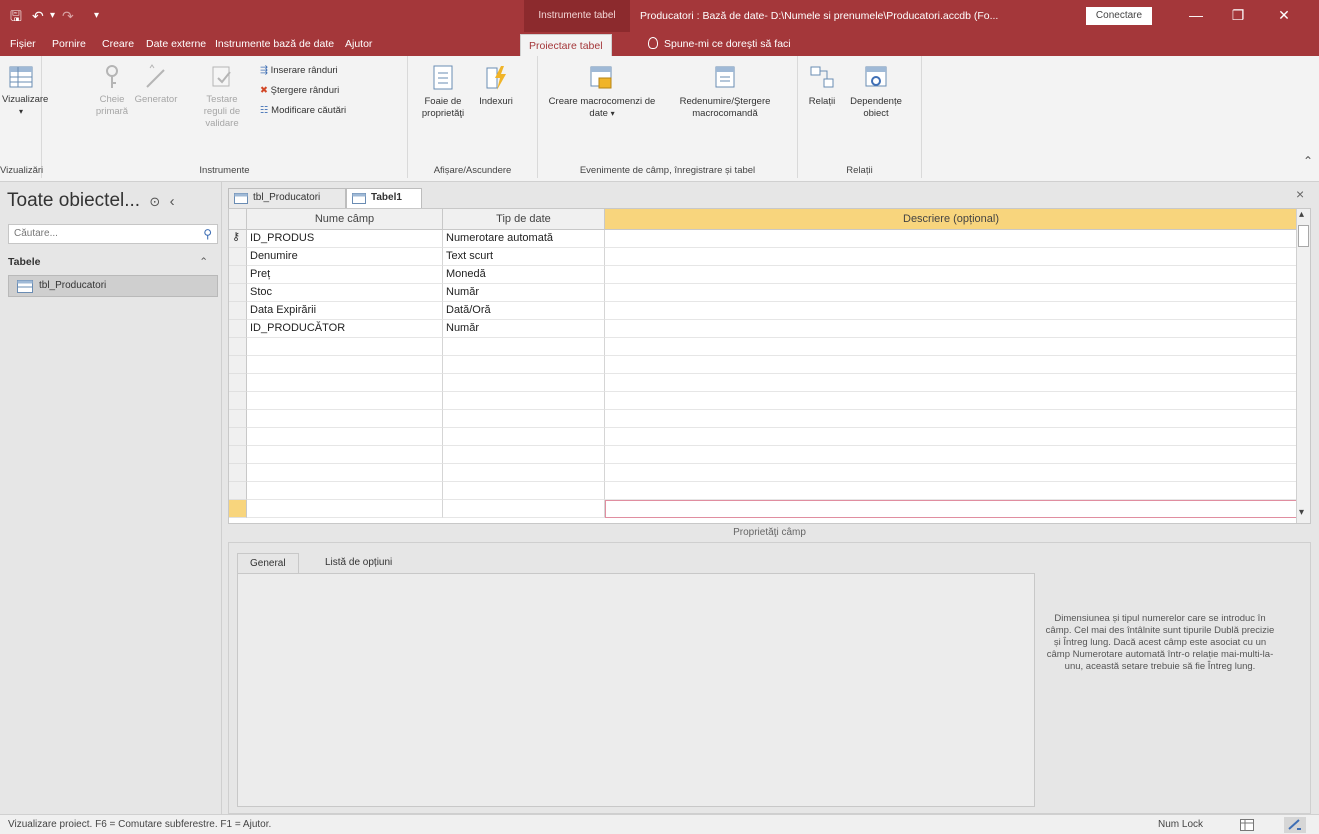 Image resolution: width=1319 pixels, height=834 pixels. I want to click on tell-me-search: Spune-mi ce doreşti să faci, so click(719, 44).